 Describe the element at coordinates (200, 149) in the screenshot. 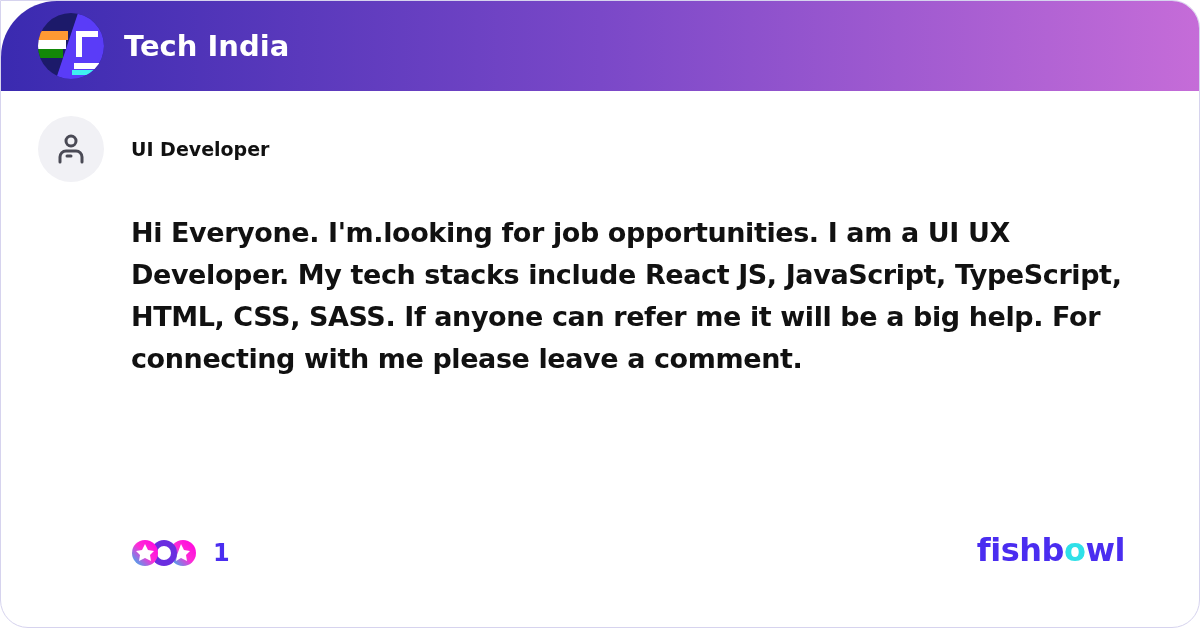

I see `author-name: UI Developer` at that location.